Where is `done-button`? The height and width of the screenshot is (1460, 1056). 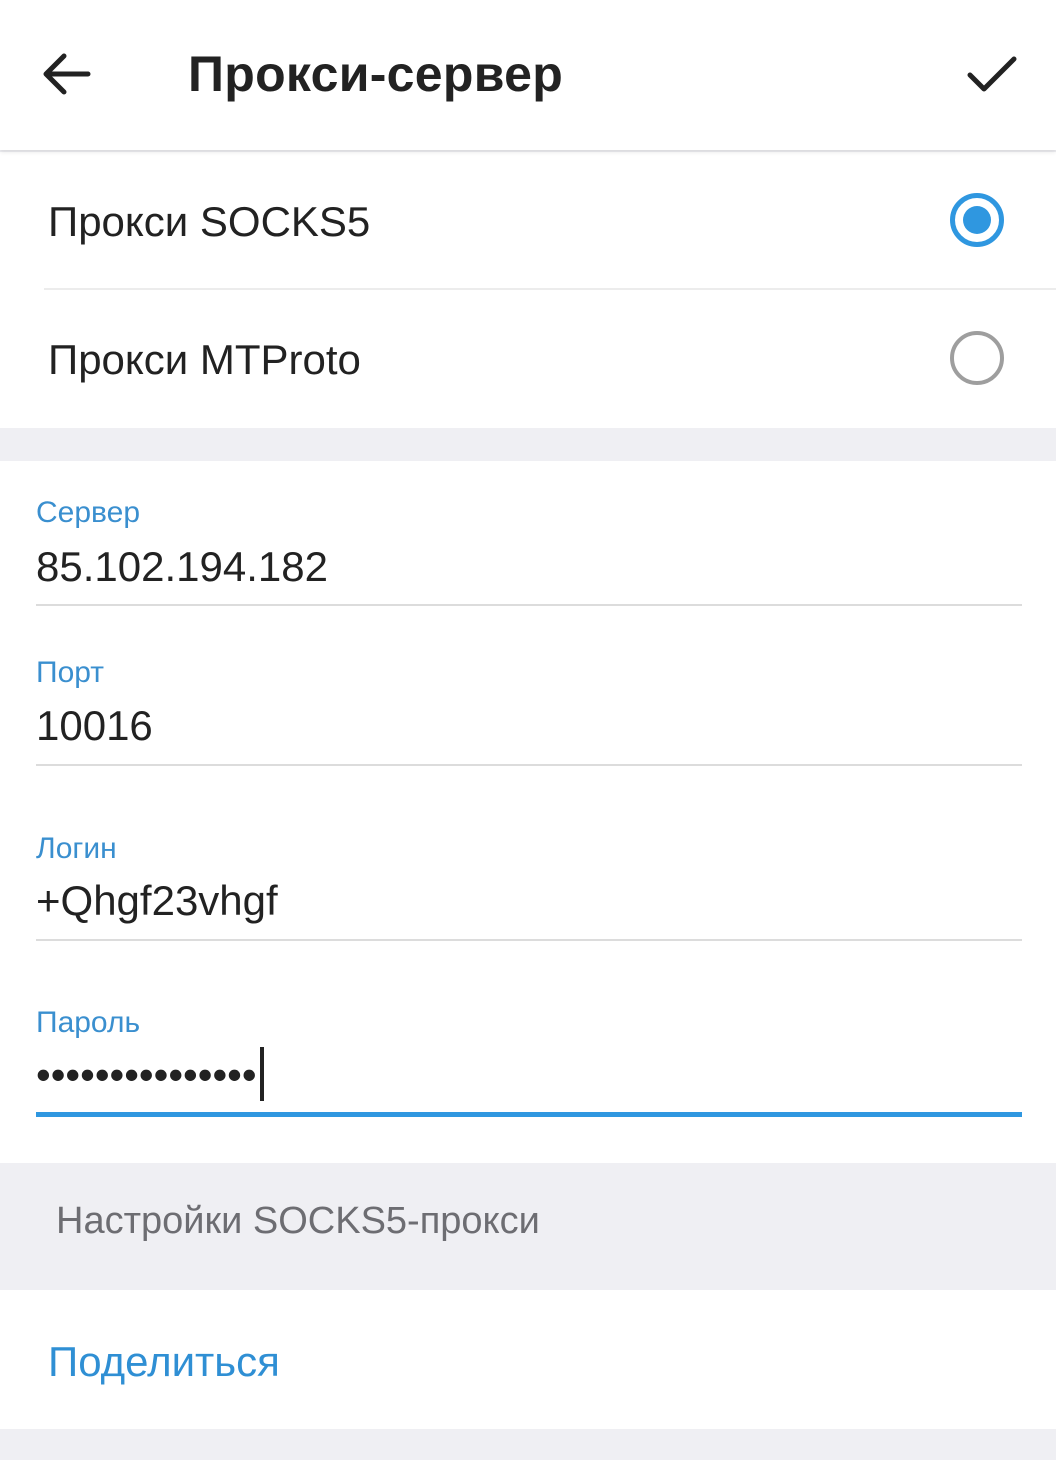
done-button is located at coordinates (992, 74).